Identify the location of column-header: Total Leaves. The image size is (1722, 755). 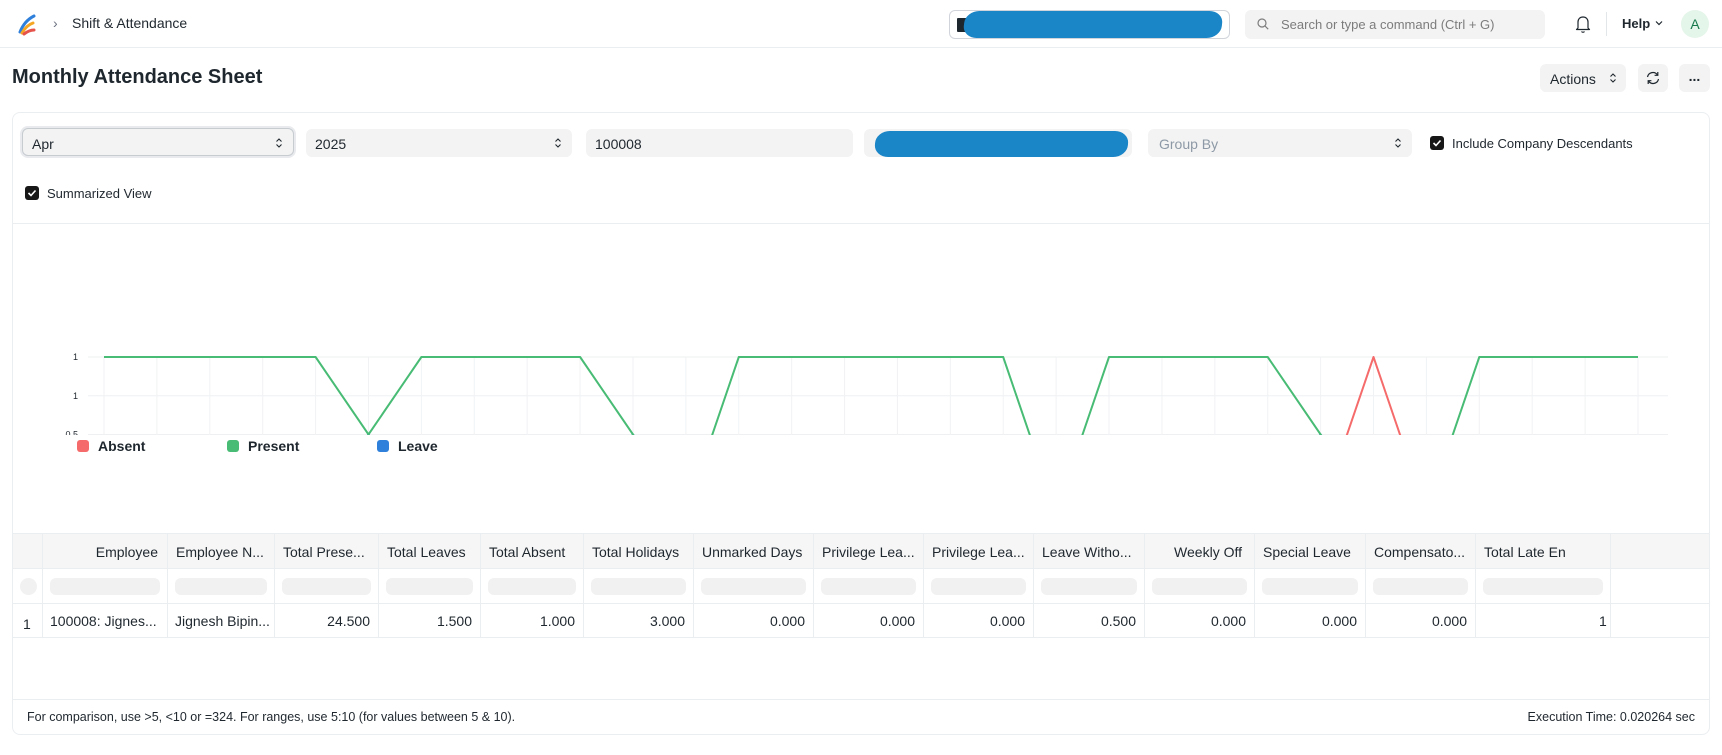
(430, 551).